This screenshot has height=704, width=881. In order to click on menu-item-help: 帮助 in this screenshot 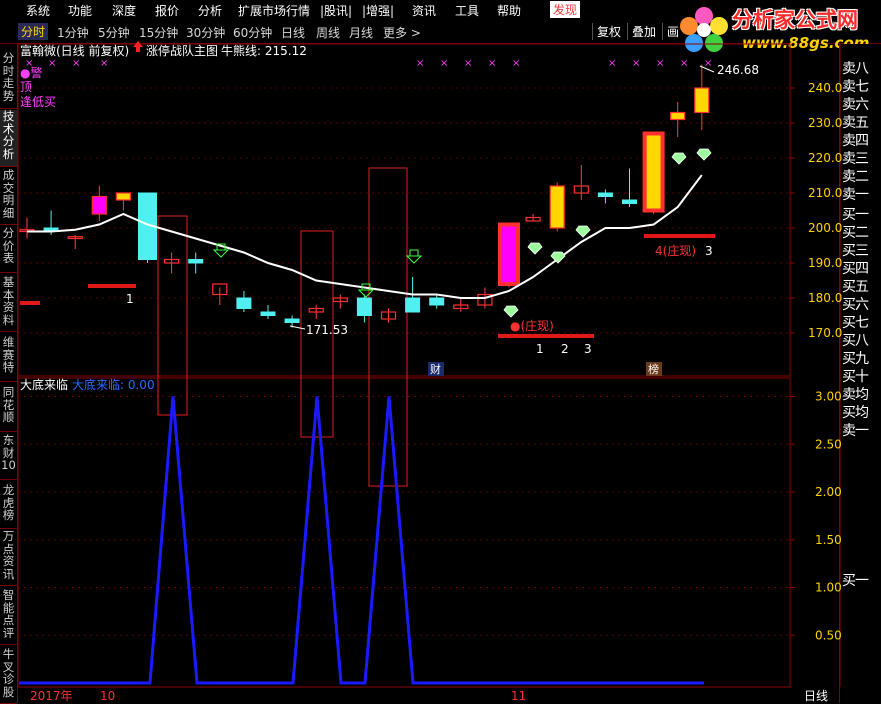, I will do `click(509, 10)`.